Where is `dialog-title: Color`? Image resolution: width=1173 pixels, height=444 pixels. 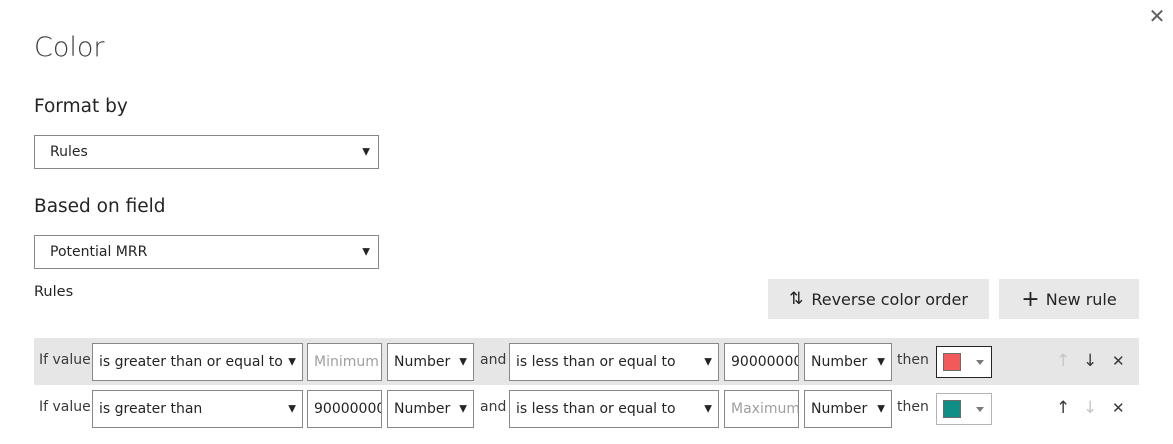
dialog-title: Color is located at coordinates (69, 47).